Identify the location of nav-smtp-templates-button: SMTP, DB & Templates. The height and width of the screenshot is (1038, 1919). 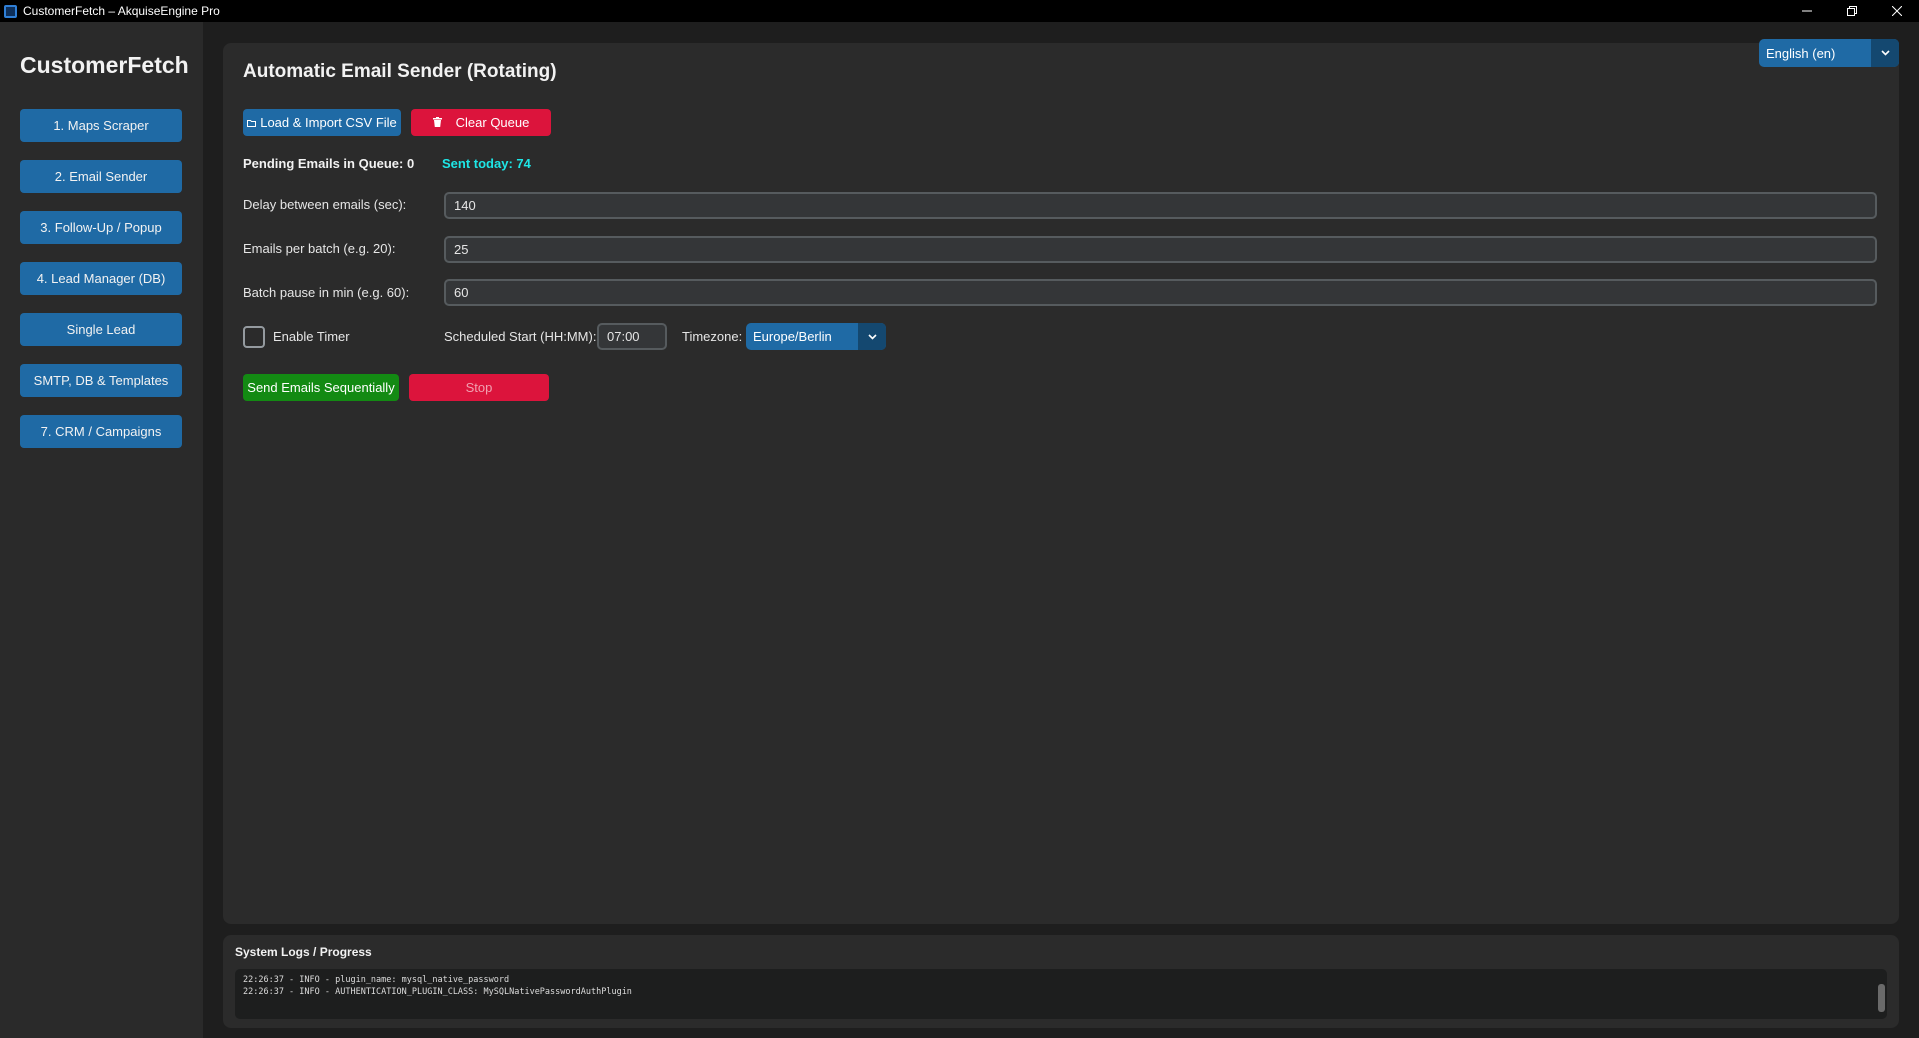
(101, 380).